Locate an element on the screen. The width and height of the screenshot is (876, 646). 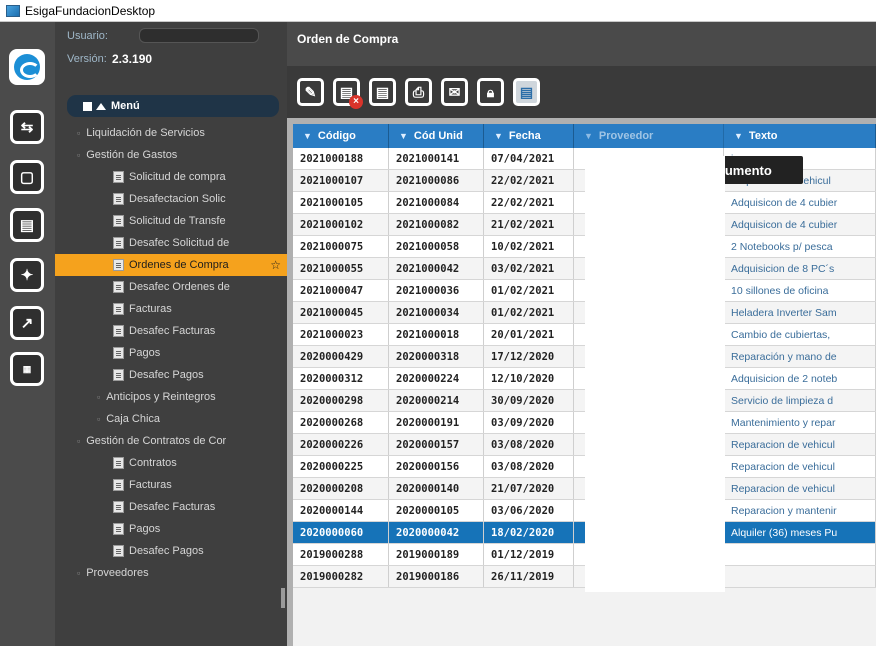
edit-icon: ✎ is located at coordinates (310, 92).